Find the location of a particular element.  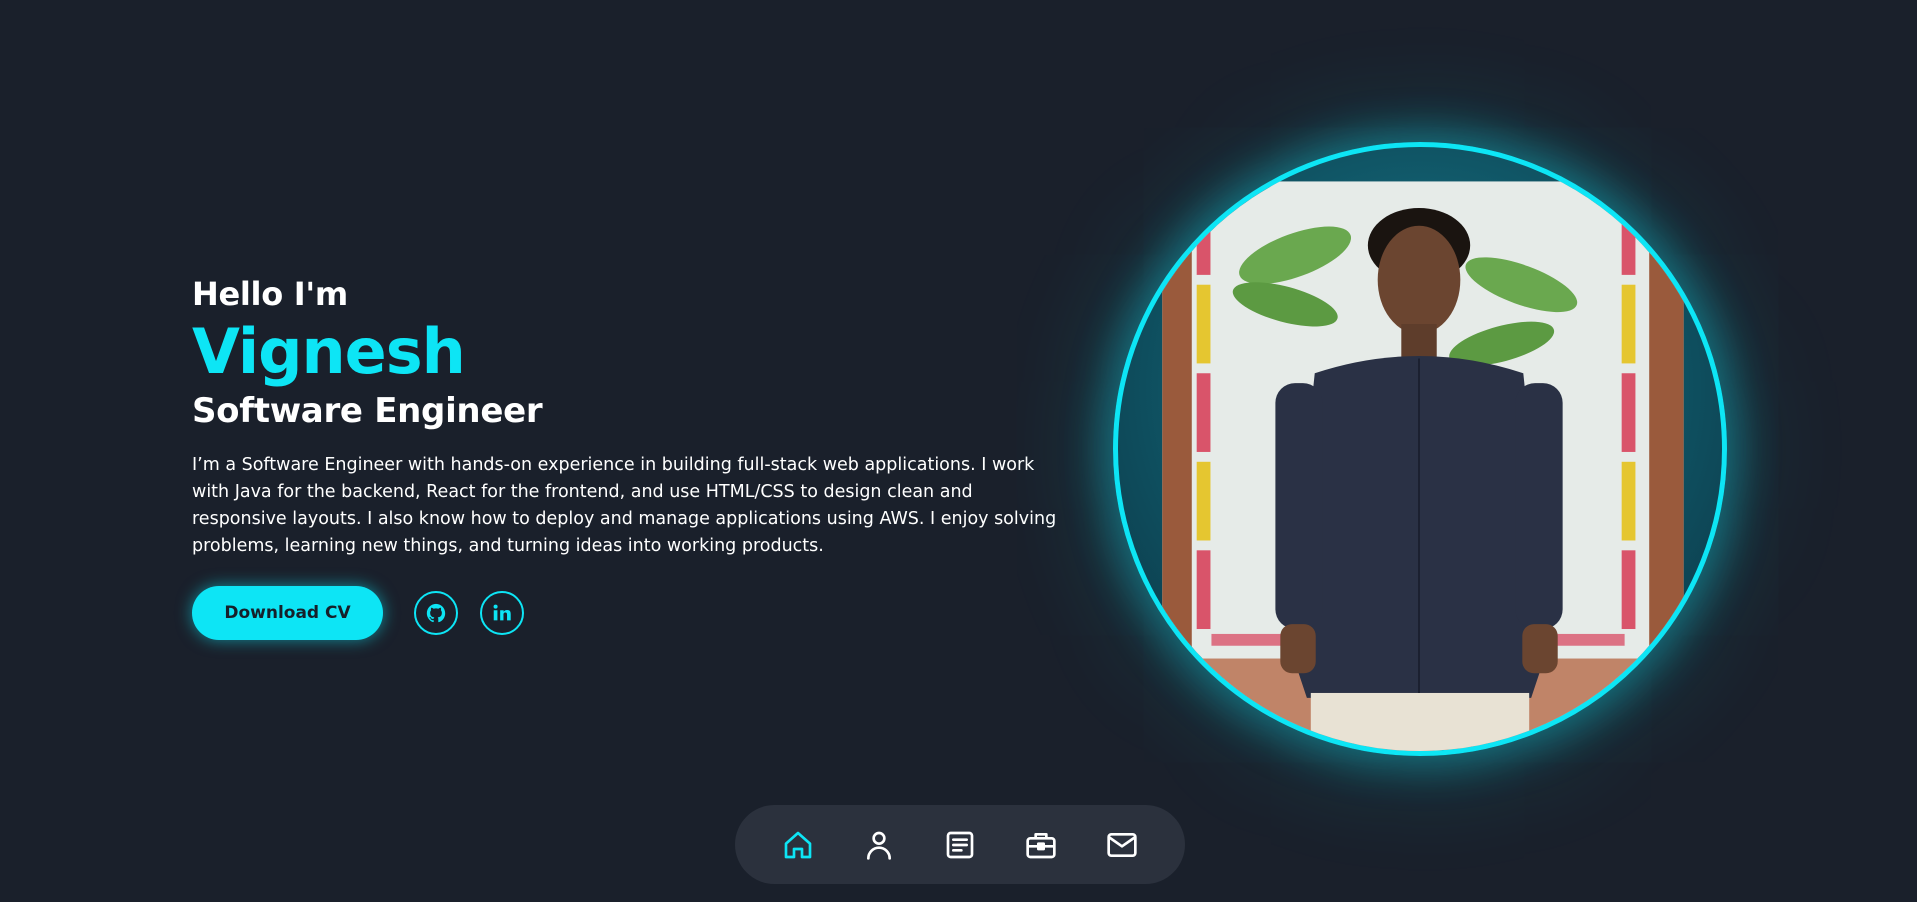

github-icon is located at coordinates (436, 613).